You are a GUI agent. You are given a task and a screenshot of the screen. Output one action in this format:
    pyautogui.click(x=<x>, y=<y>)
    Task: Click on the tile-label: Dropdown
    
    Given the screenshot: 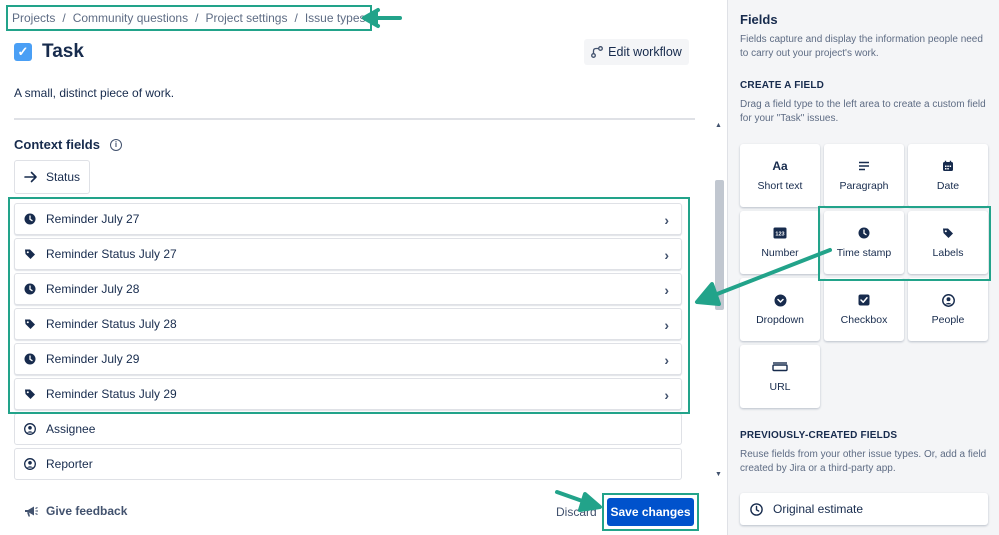 What is the action you would take?
    pyautogui.click(x=780, y=320)
    